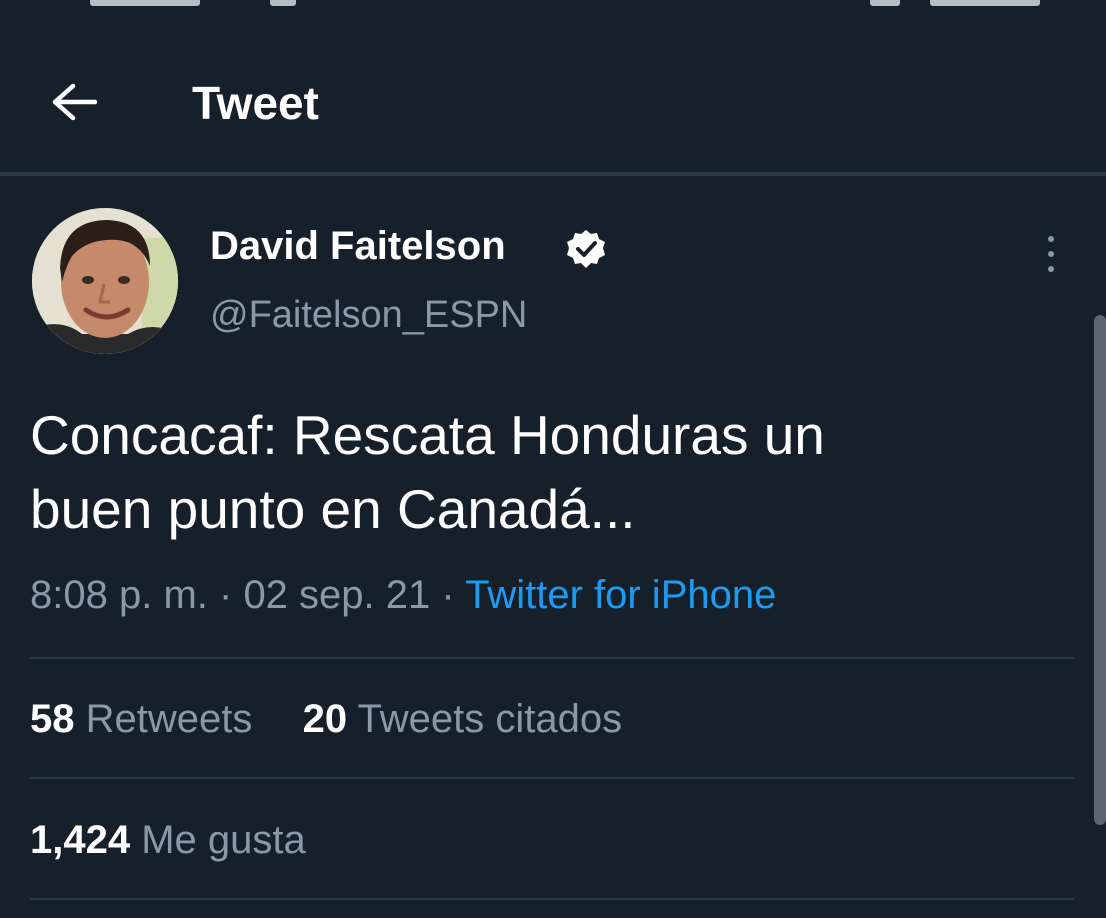 This screenshot has width=1106, height=918. Describe the element at coordinates (80, 840) in the screenshot. I see `likes-count: 1,424` at that location.